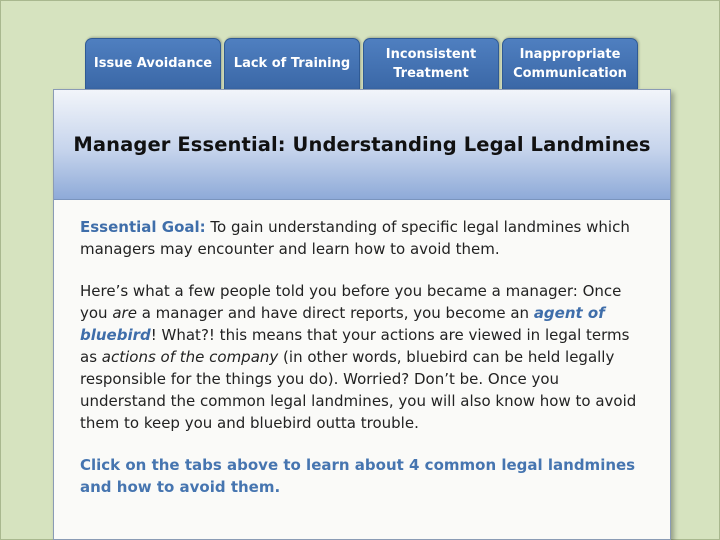 Image resolution: width=720 pixels, height=540 pixels. What do you see at coordinates (431, 54) in the screenshot?
I see `tab-label-line1: Inconsistent` at bounding box center [431, 54].